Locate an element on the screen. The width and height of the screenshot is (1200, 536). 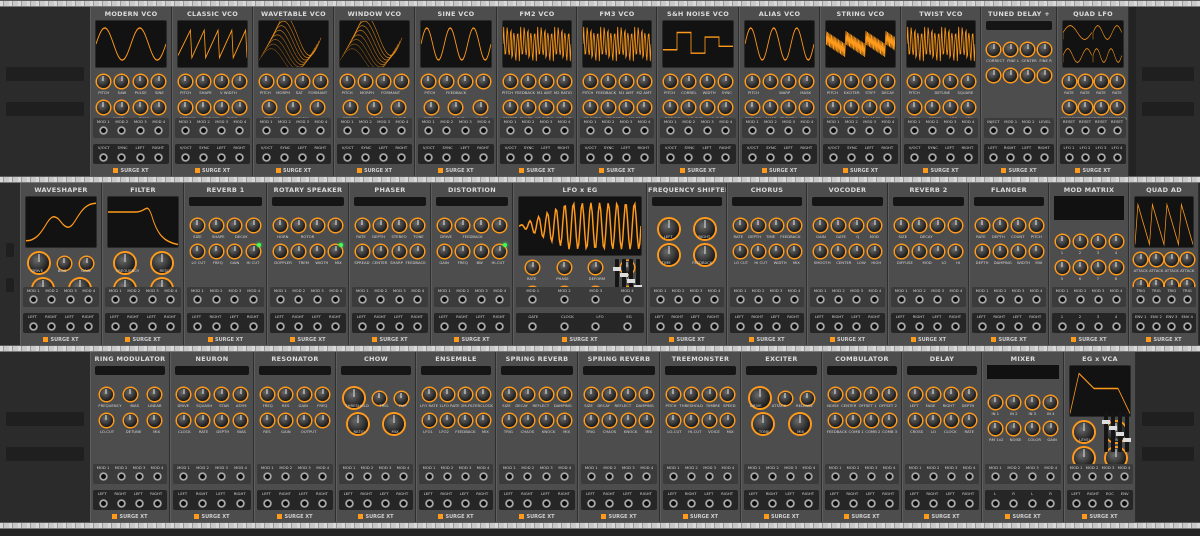
knob-damping is located at coordinates (1000, 251).